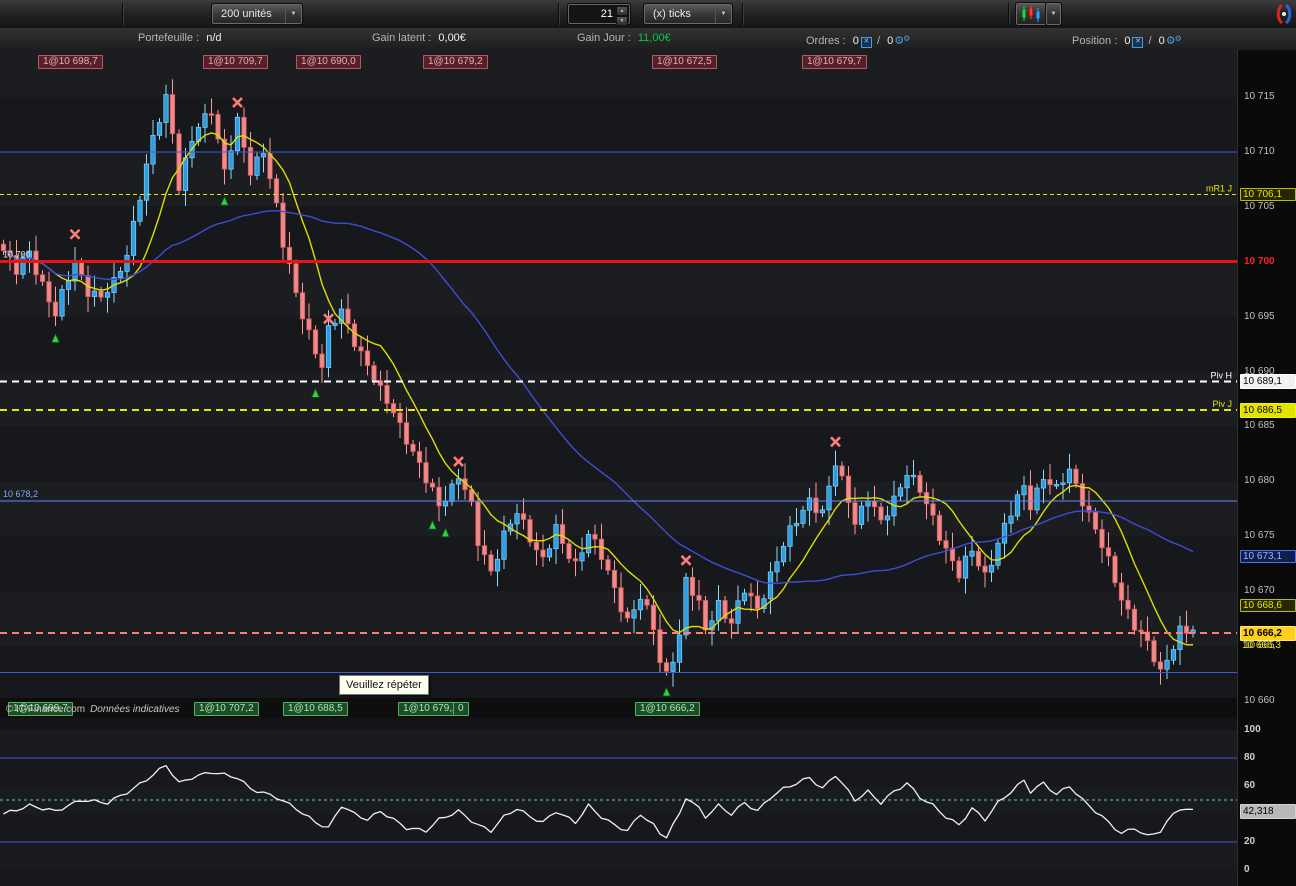 Image resolution: width=1296 pixels, height=886 pixels. I want to click on indicator-tick-label: 100, so click(1252, 729).